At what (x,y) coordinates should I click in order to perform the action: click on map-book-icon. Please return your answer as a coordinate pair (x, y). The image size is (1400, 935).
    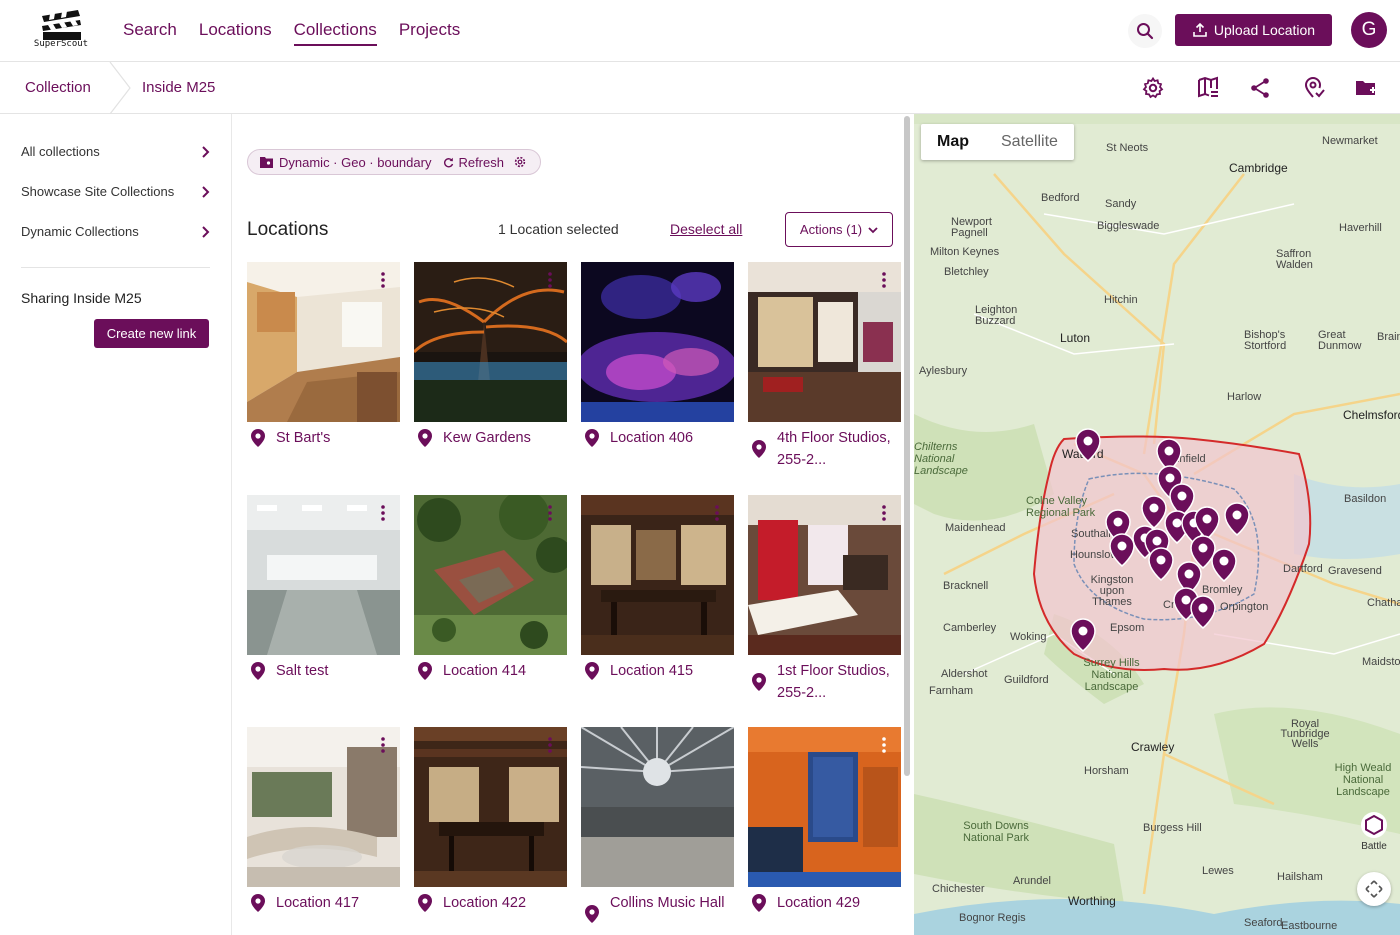
    Looking at the image, I should click on (1208, 88).